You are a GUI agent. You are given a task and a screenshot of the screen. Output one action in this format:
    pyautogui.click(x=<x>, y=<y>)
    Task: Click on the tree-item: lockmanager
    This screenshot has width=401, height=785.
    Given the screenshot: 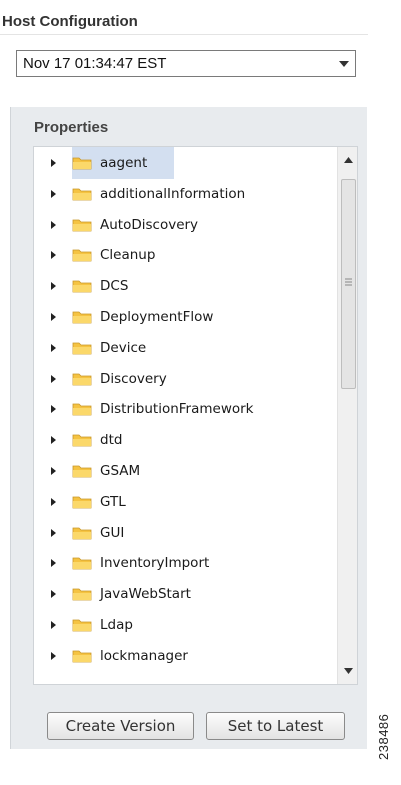 What is the action you would take?
    pyautogui.click(x=112, y=656)
    